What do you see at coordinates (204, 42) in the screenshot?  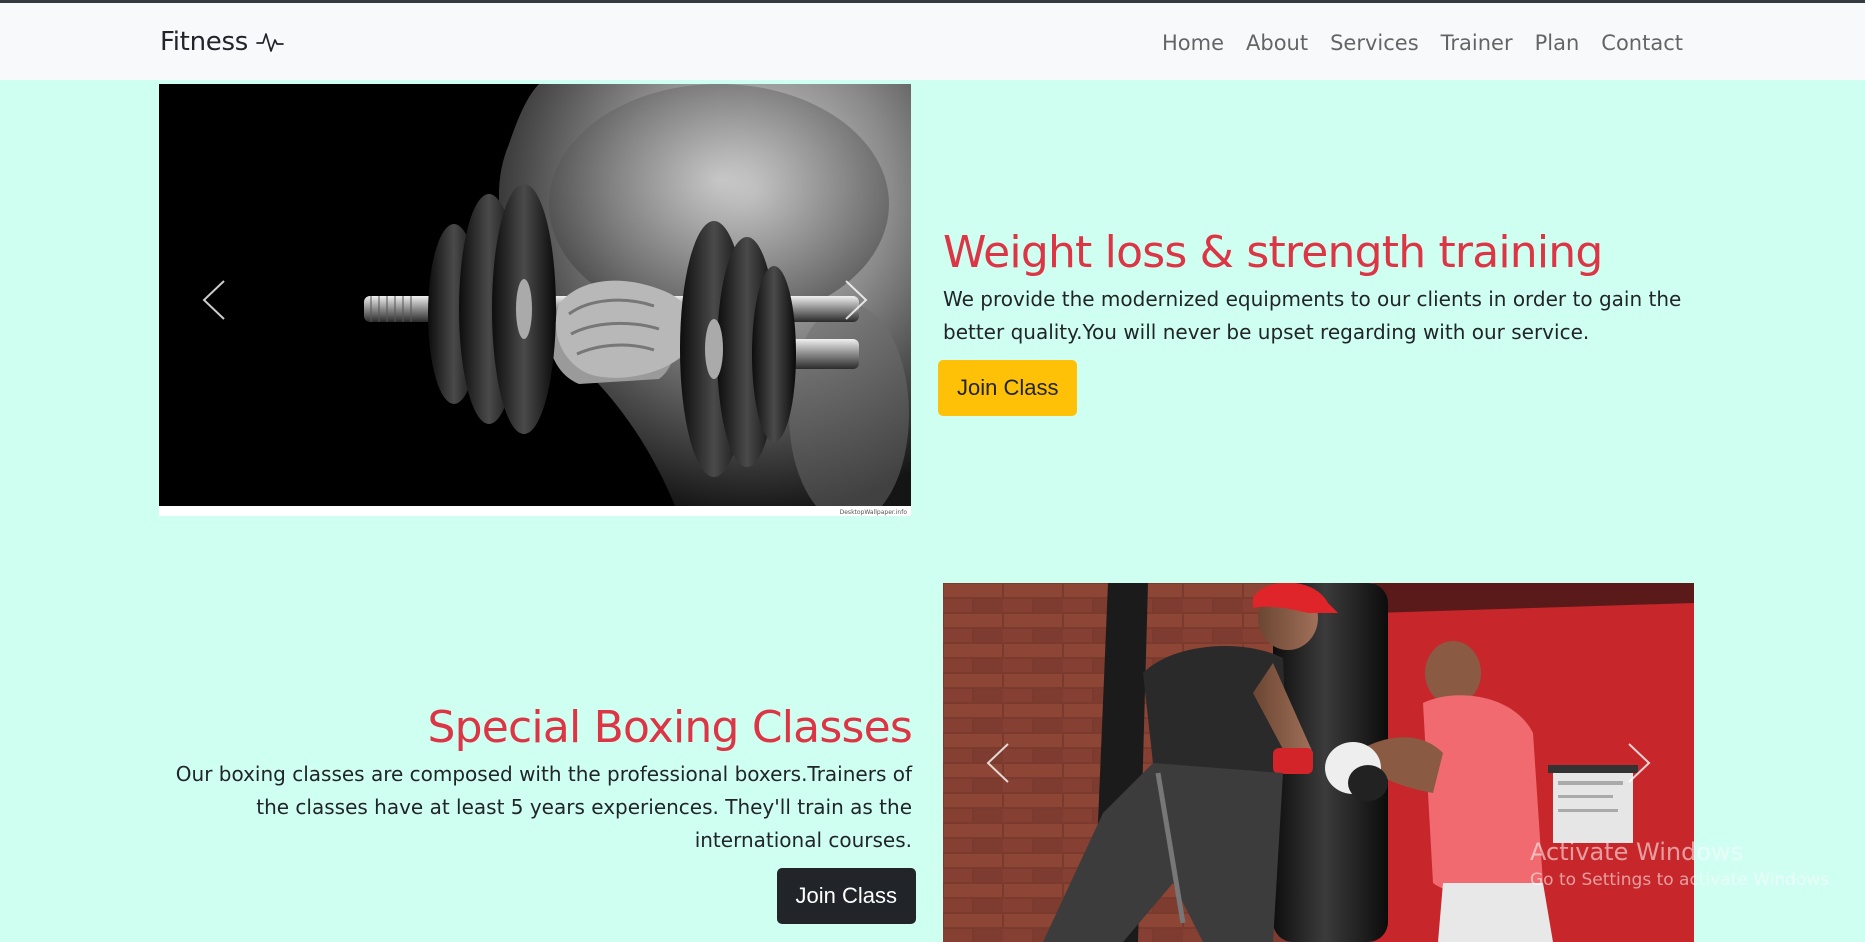 I see `brand-label: Fitness` at bounding box center [204, 42].